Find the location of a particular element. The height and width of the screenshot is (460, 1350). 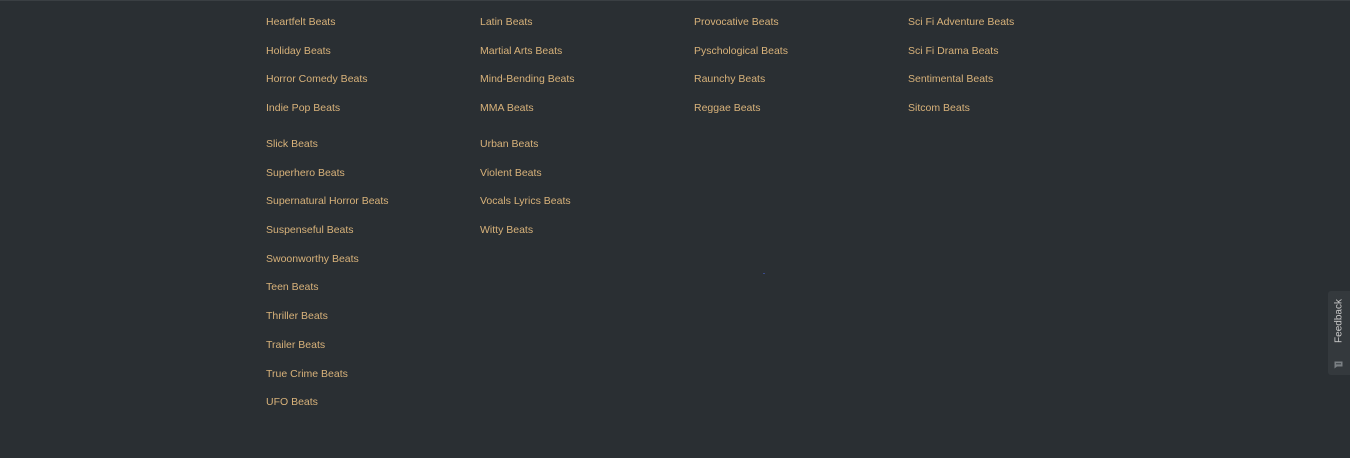

genre-link: Superhero Beats is located at coordinates (373, 173).